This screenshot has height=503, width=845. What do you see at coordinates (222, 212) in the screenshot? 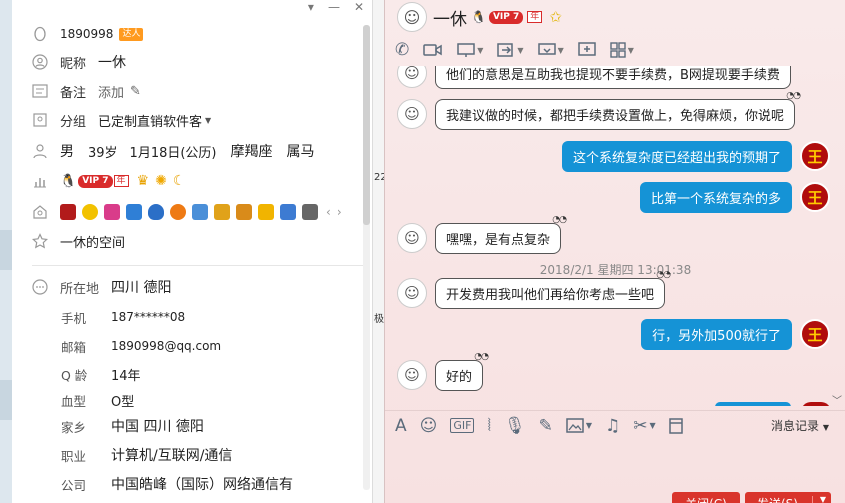
I see `book-icon` at bounding box center [222, 212].